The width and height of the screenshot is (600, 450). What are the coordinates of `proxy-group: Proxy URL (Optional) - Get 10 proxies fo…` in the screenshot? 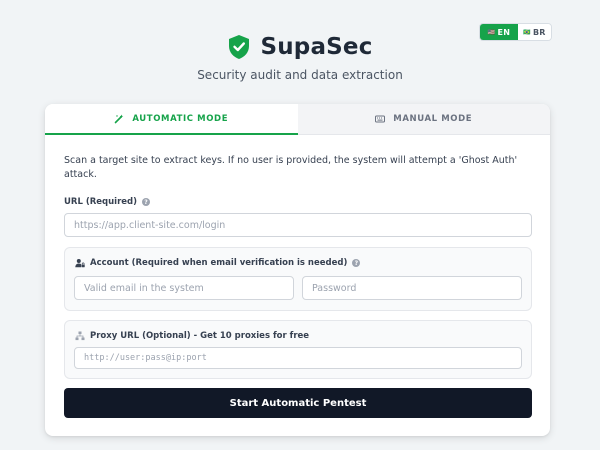 It's located at (298, 349).